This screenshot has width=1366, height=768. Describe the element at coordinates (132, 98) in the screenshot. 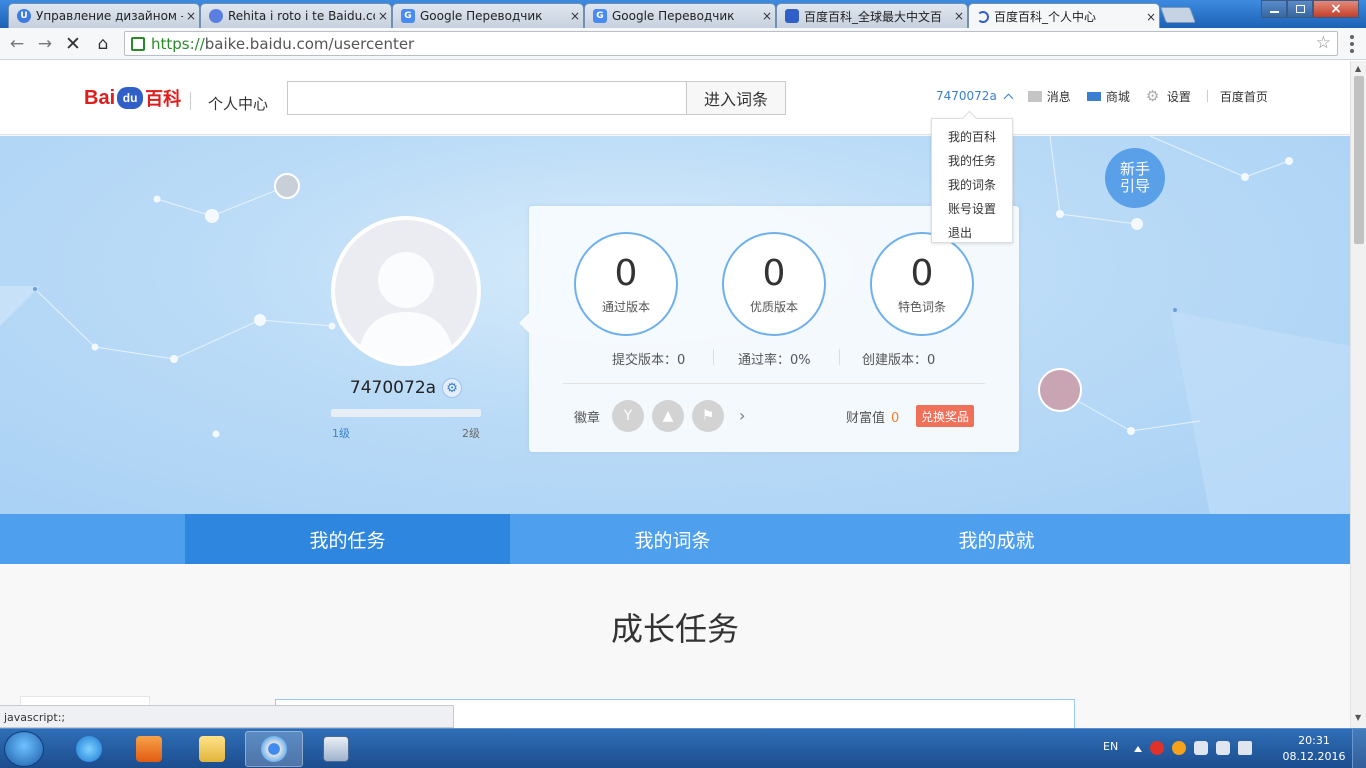

I see `baidu-baike-logo: Bai du 百科` at that location.